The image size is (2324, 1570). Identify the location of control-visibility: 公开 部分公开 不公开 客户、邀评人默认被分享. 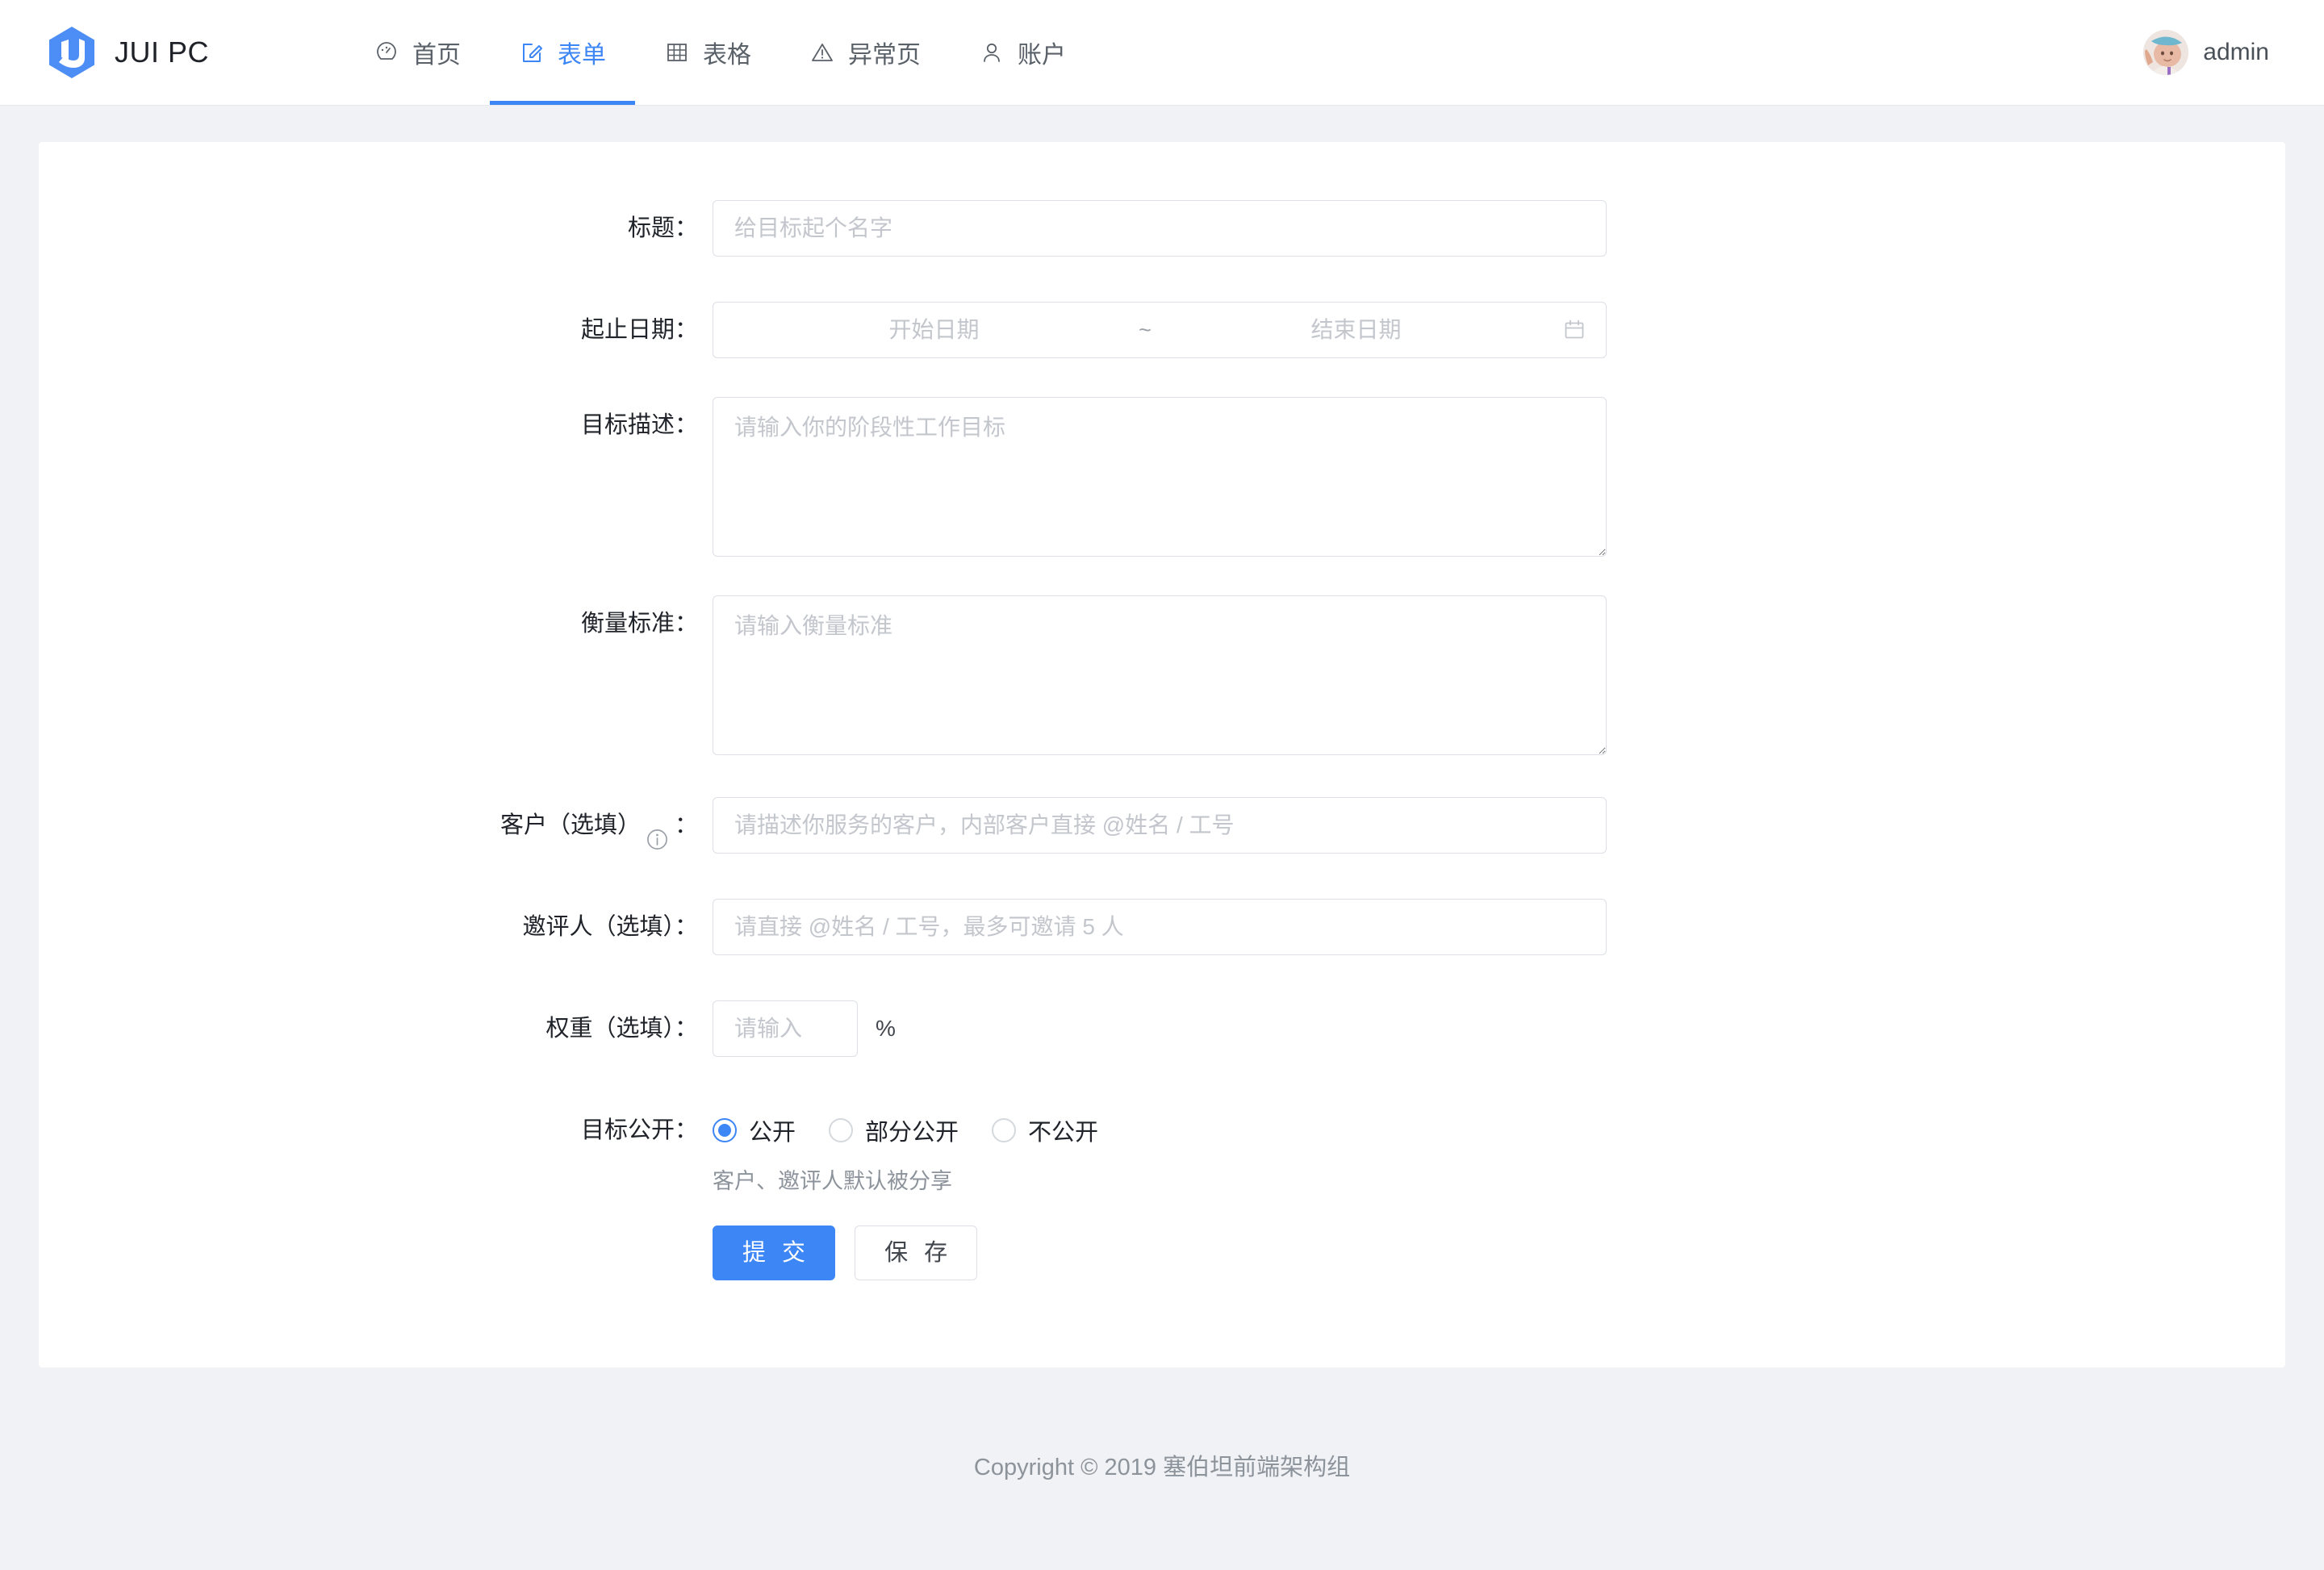
(1499, 1150).